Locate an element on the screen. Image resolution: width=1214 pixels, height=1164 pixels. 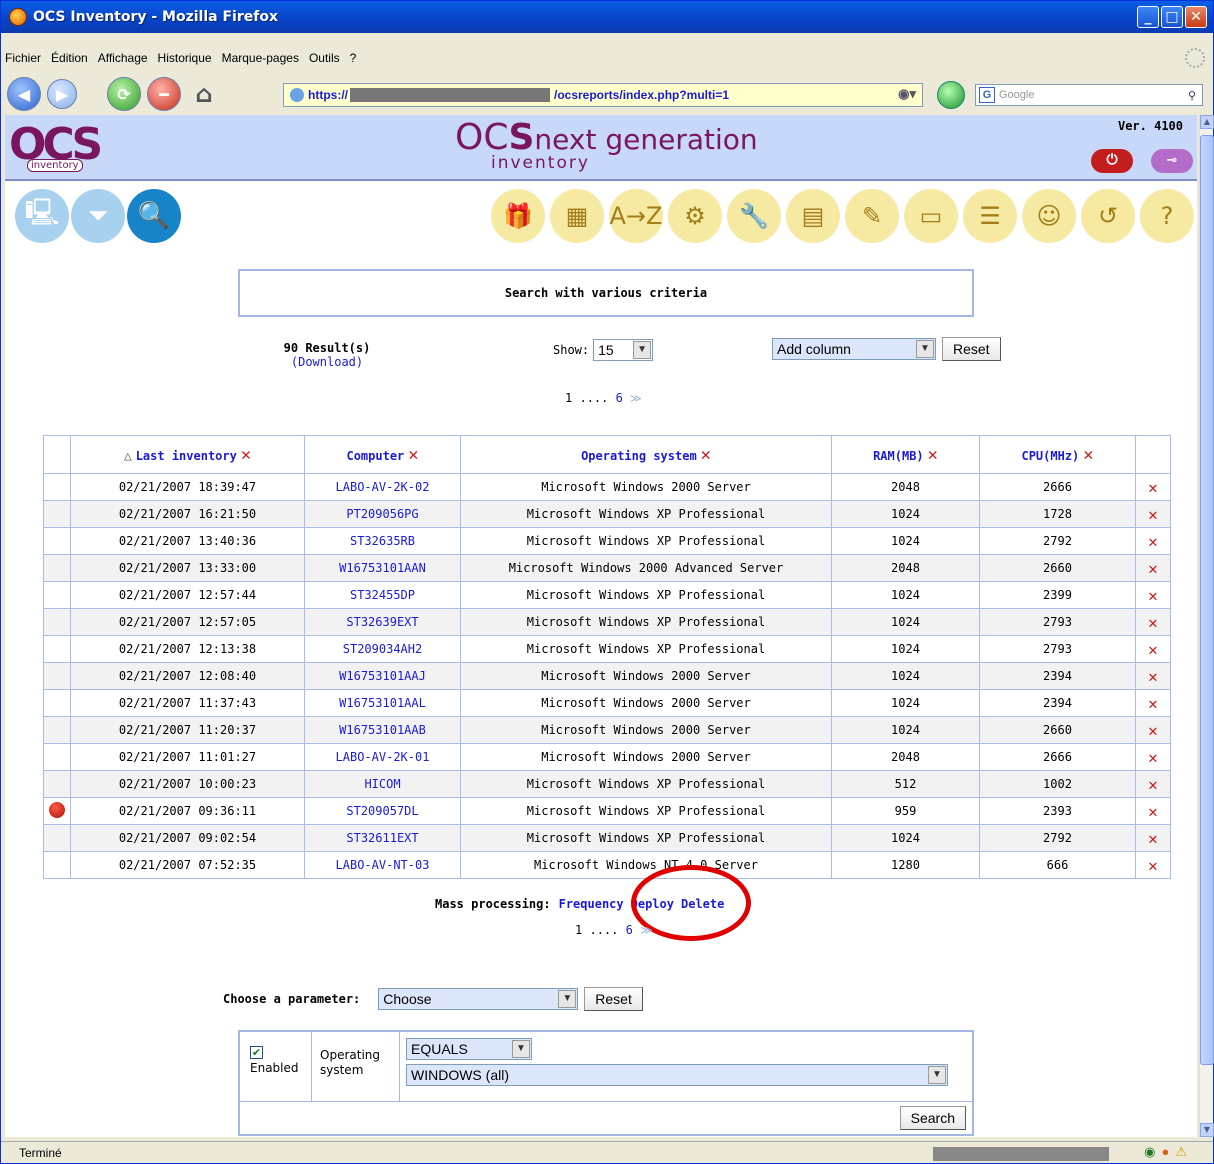
user-icon: ☺ is located at coordinates (1049, 216).